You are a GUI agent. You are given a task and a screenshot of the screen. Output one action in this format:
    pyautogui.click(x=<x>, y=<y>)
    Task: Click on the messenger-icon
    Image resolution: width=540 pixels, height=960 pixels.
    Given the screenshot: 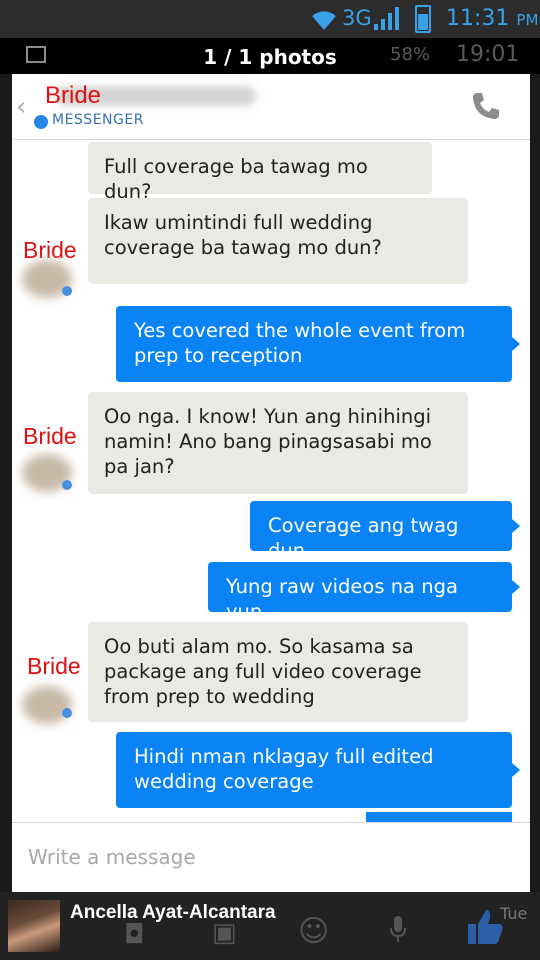 What is the action you would take?
    pyautogui.click(x=41, y=122)
    